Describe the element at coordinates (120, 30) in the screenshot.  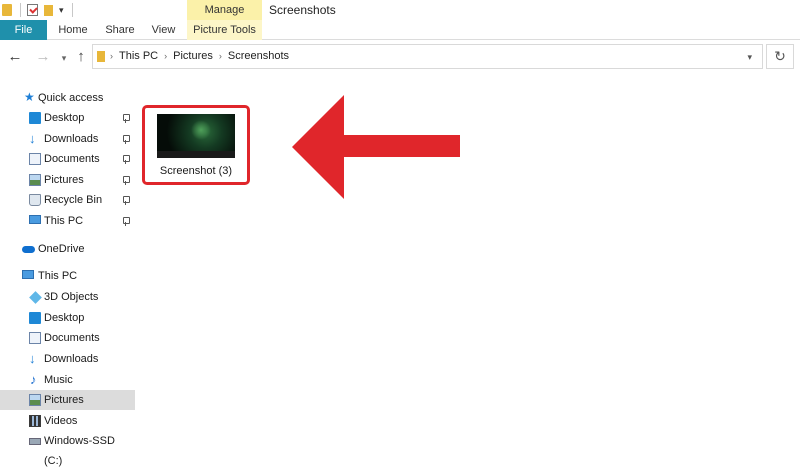
I see `tab-share: Share` at that location.